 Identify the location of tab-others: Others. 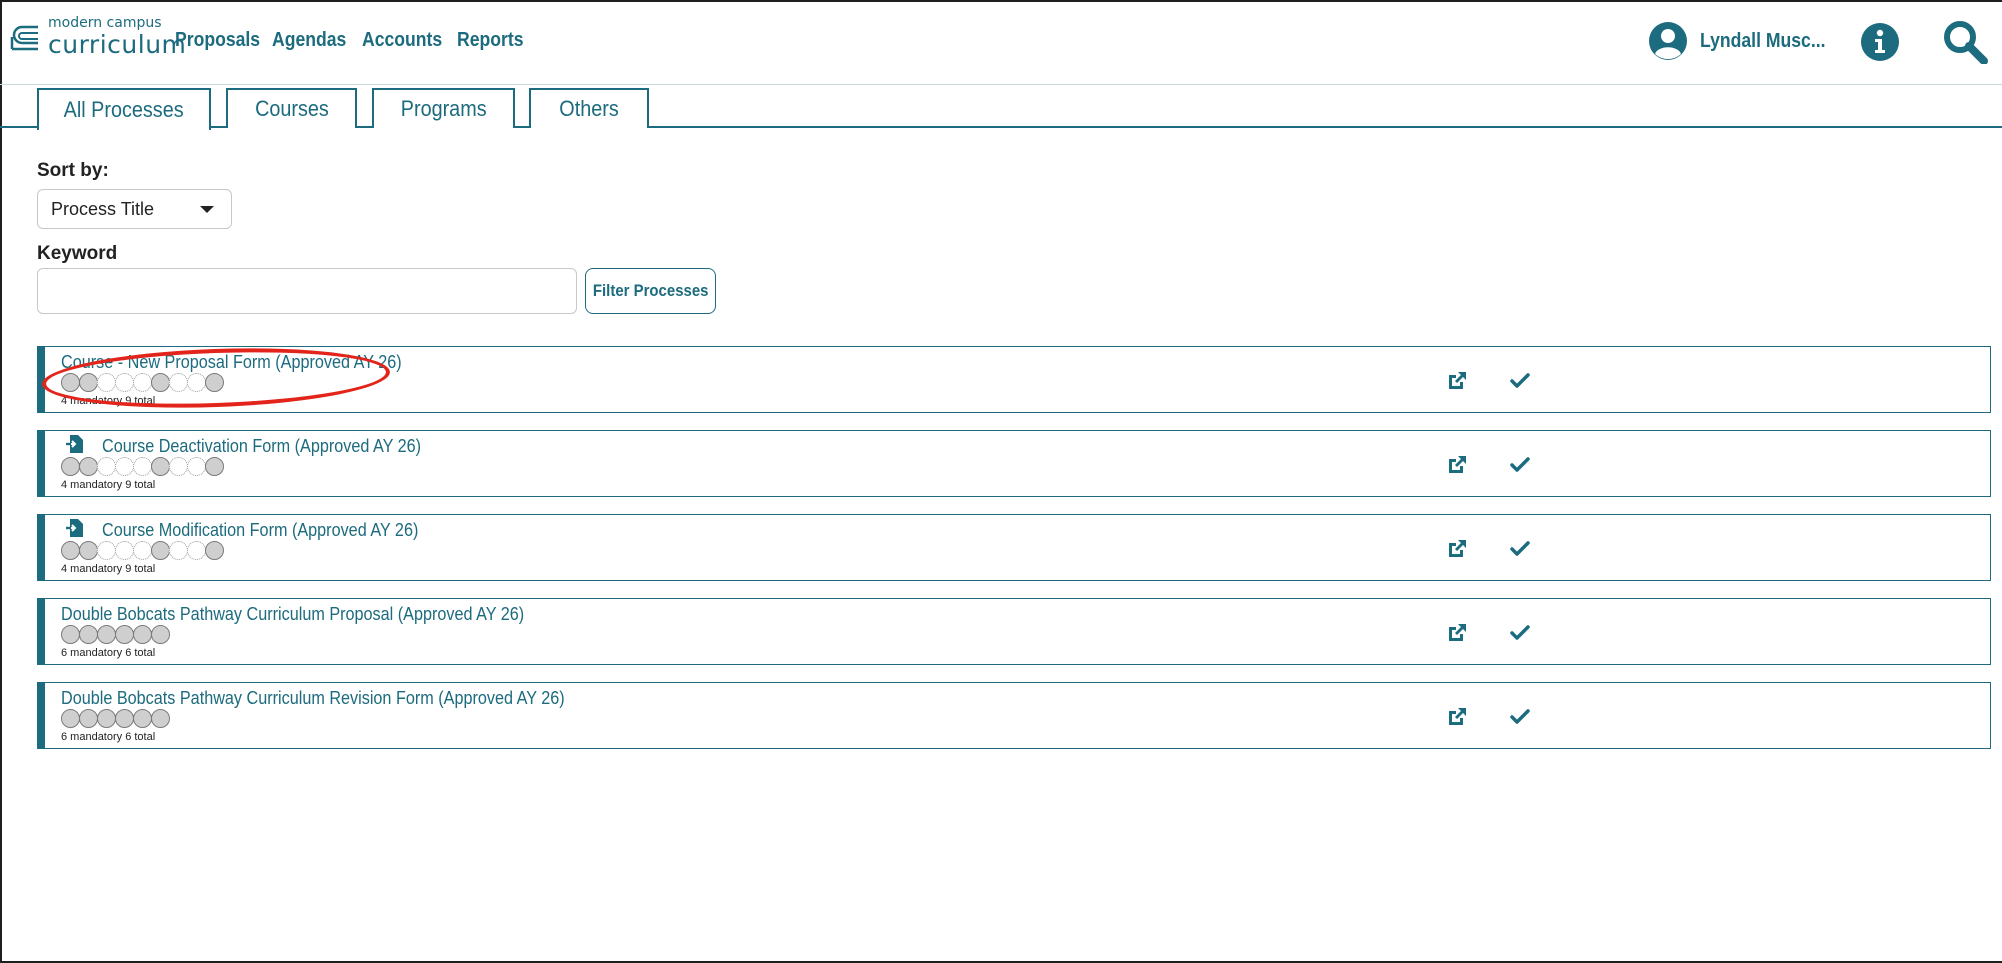
(589, 108).